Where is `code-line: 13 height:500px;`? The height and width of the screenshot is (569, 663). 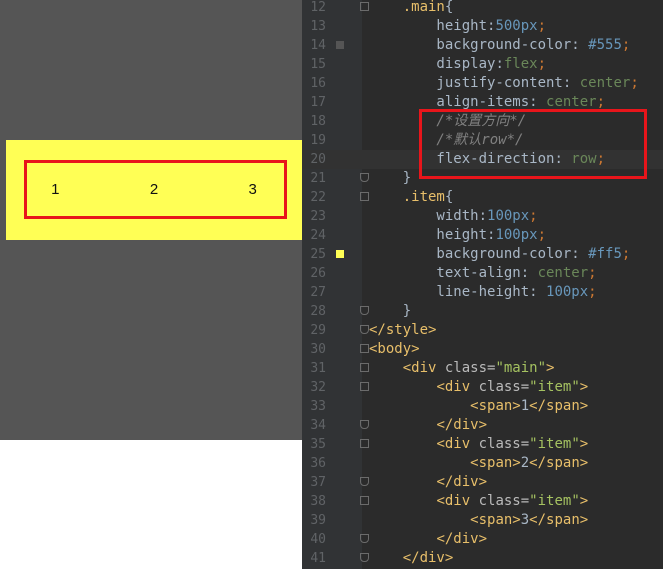
code-line: 13 height:500px; is located at coordinates (482, 26).